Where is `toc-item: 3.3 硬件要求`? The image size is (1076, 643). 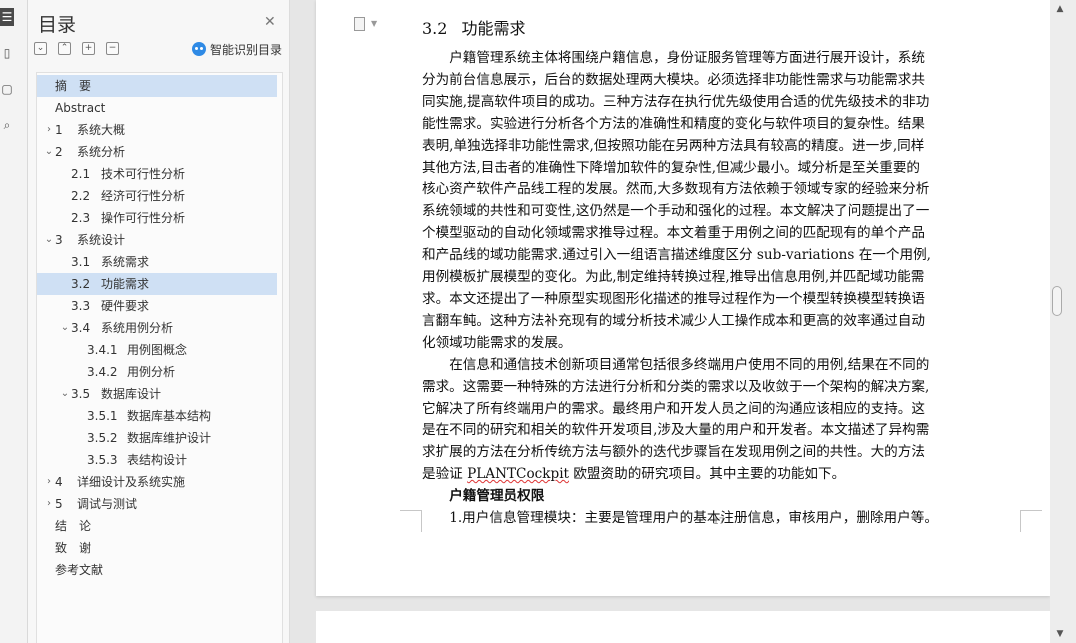
toc-item: 3.3 硬件要求 is located at coordinates (157, 306).